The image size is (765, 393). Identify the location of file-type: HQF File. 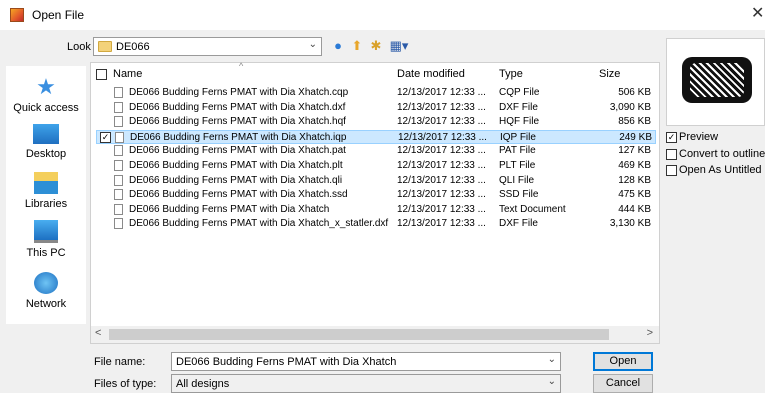
(519, 122).